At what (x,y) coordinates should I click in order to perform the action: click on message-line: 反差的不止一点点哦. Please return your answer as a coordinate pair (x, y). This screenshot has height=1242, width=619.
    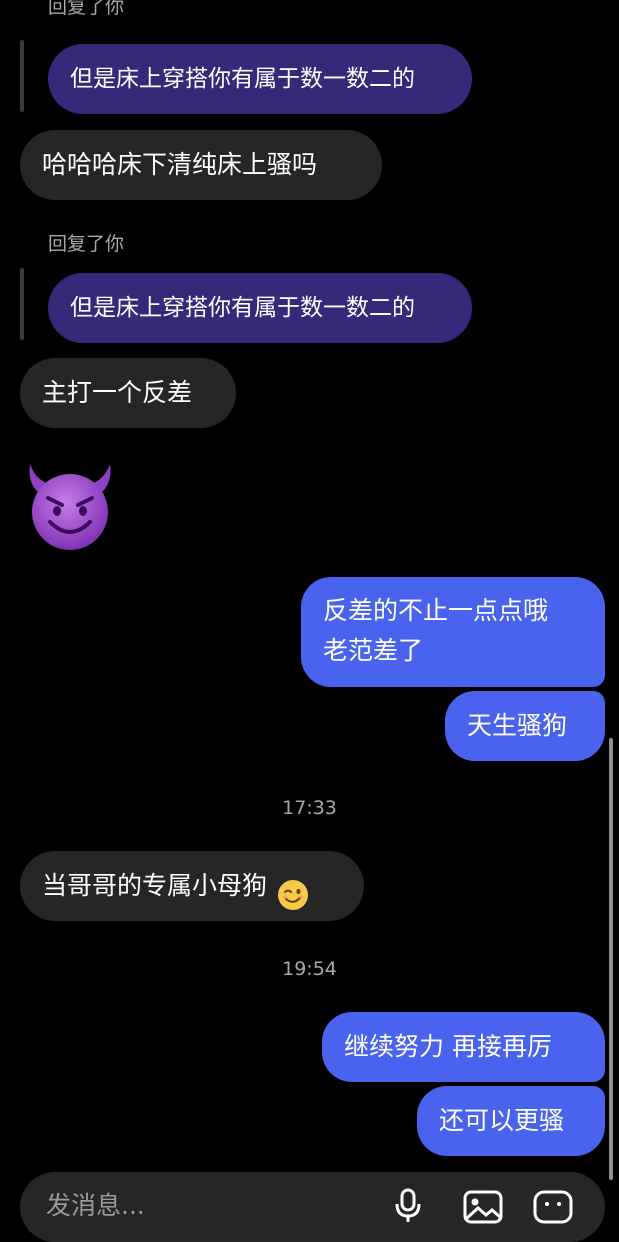
    Looking at the image, I should click on (436, 610).